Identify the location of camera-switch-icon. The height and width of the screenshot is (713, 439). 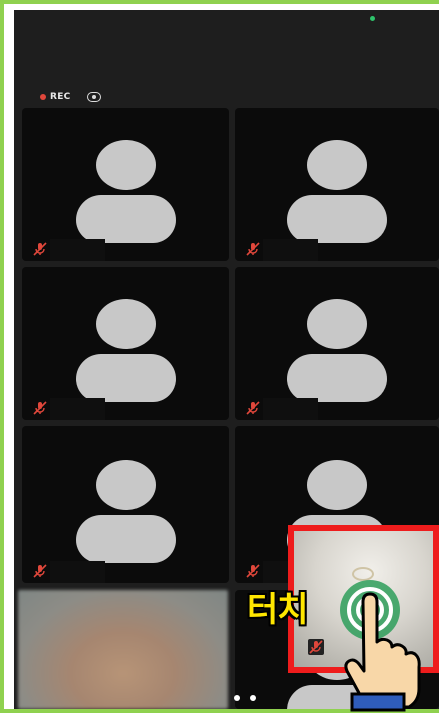
(93, 97).